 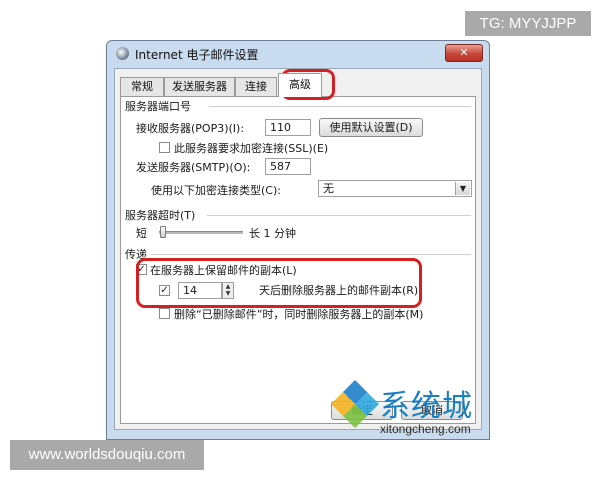 I want to click on dialog-title: Internet 电子邮件设置, so click(x=197, y=55).